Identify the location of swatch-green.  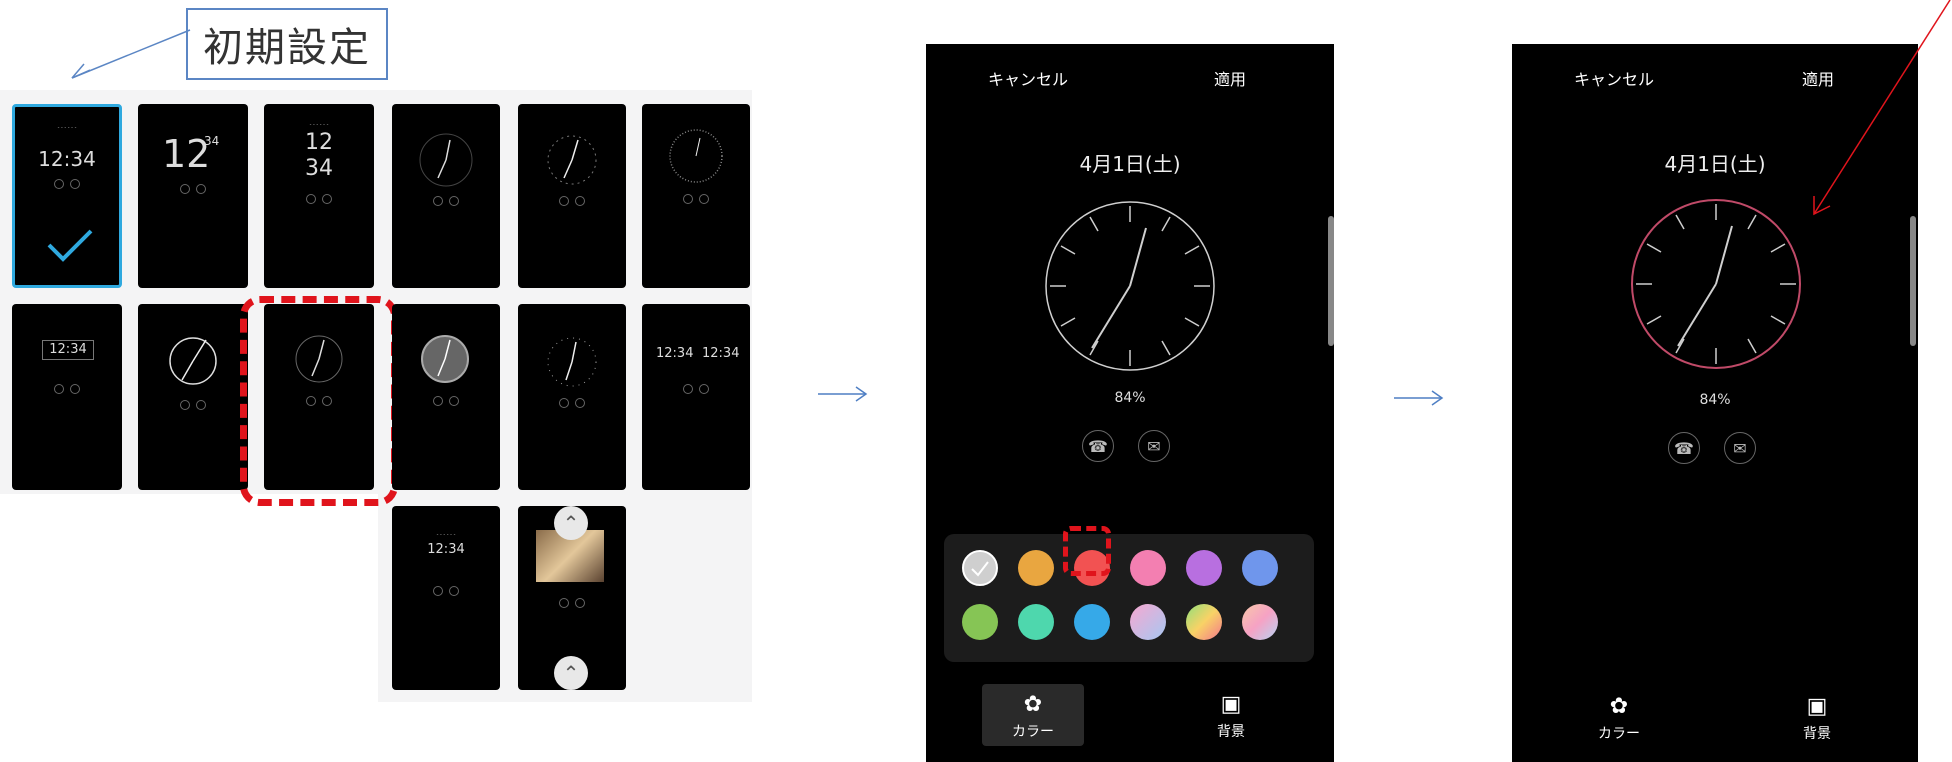
(980, 622).